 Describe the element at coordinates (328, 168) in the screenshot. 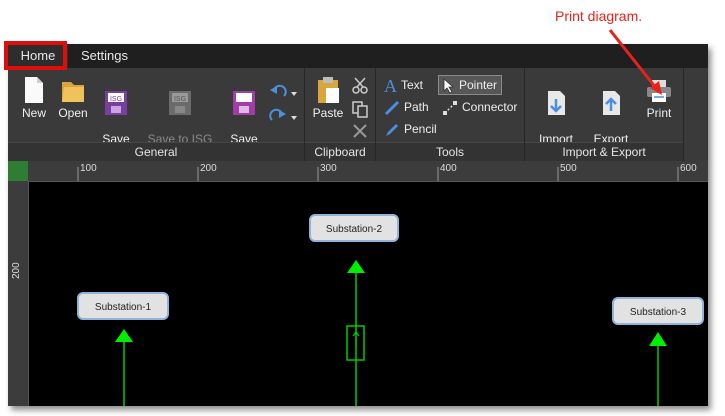

I see `ruler-tick-300: 300` at that location.